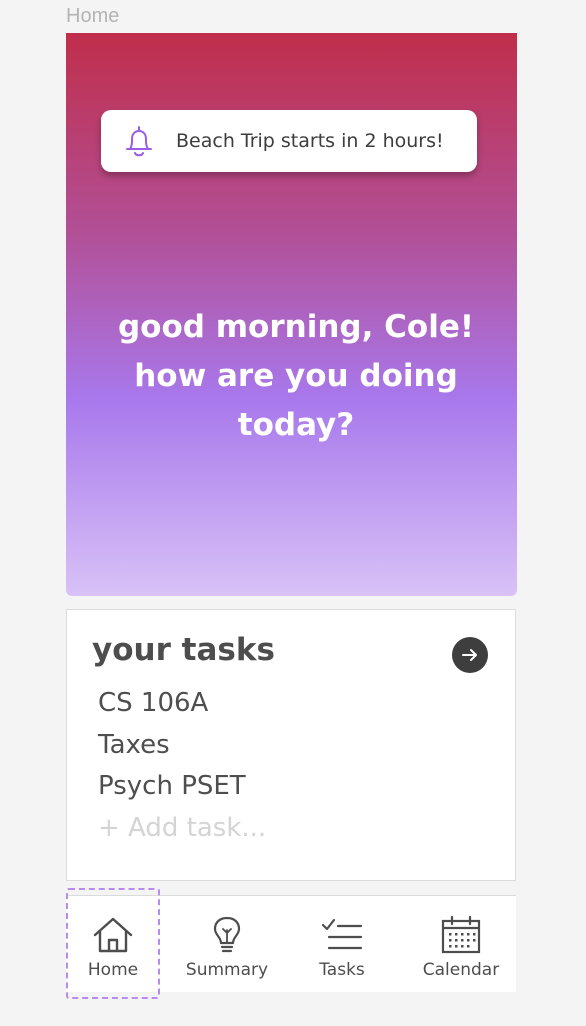  I want to click on nav-label-summary: Summary, so click(227, 970).